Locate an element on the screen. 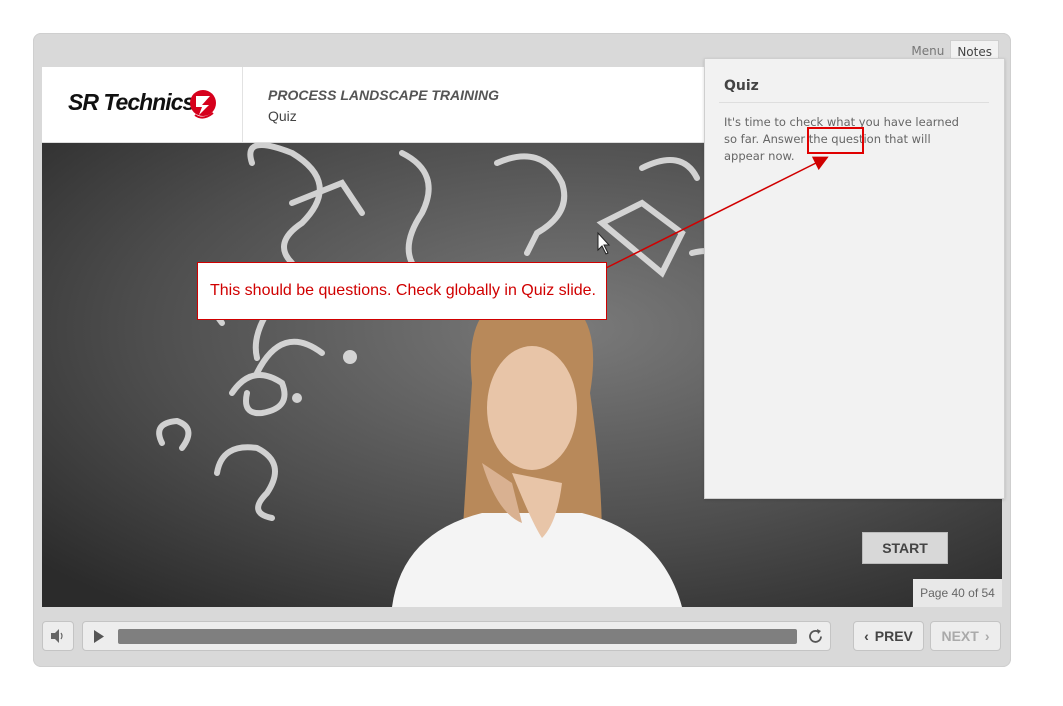  page-counter: Page 40 of 54 is located at coordinates (957, 593).